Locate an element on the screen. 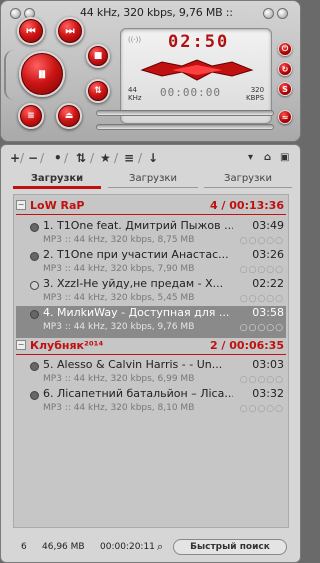 Image resolution: width=320 pixels, height=563 pixels. pause-button: ⏸ is located at coordinates (42, 74).